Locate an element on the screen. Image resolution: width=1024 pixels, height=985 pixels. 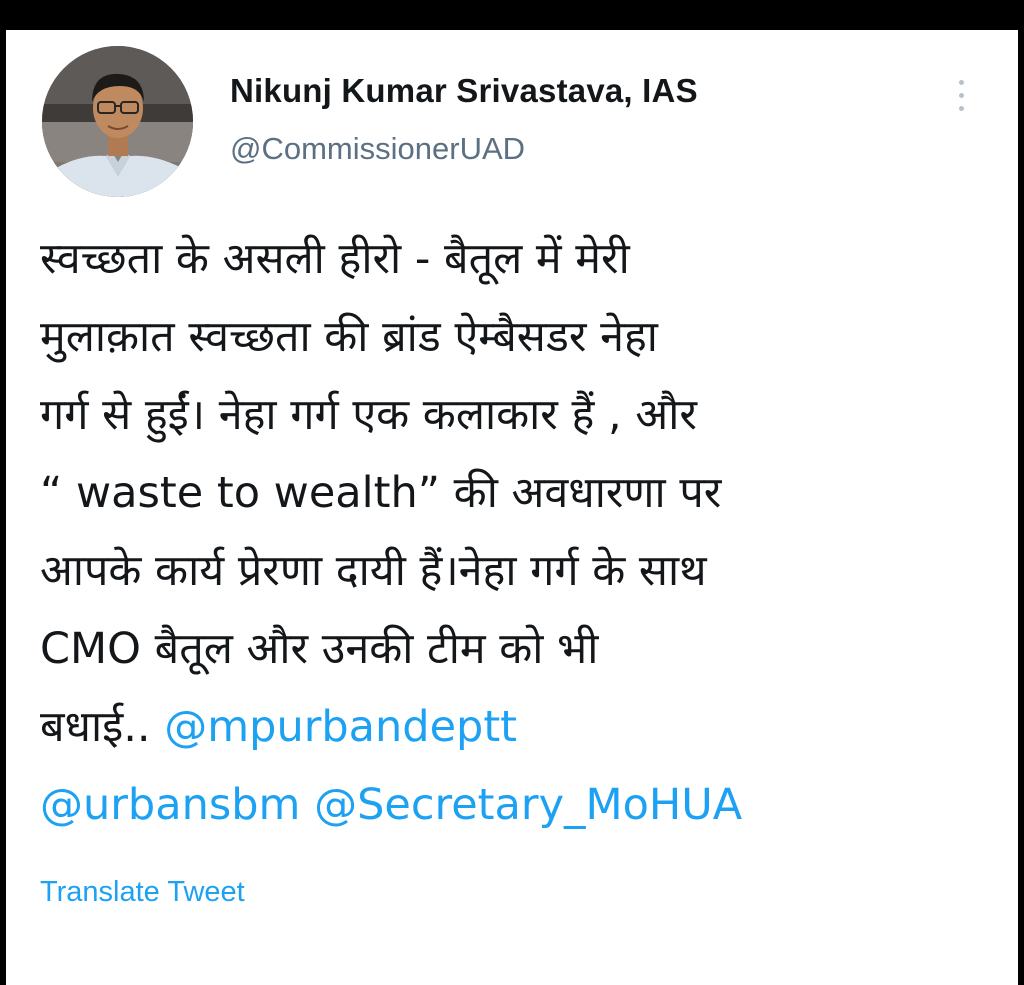
tweet-line: CMO बैतूल और उनकी टीम को भी is located at coordinates (319, 649).